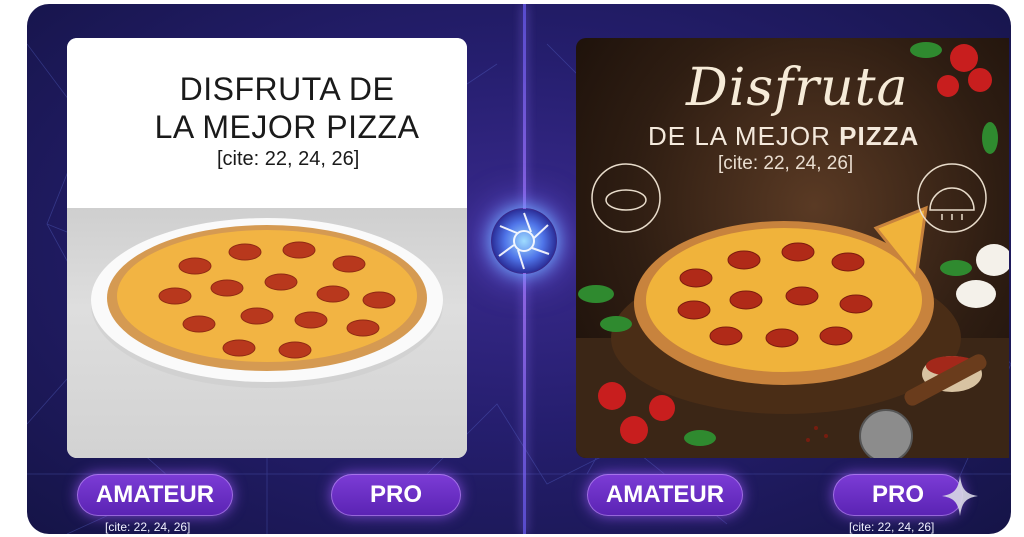 The image size is (1024, 537). Describe the element at coordinates (287, 127) in the screenshot. I see `amateur-title-line2: LA MEJOR PIZZA` at that location.